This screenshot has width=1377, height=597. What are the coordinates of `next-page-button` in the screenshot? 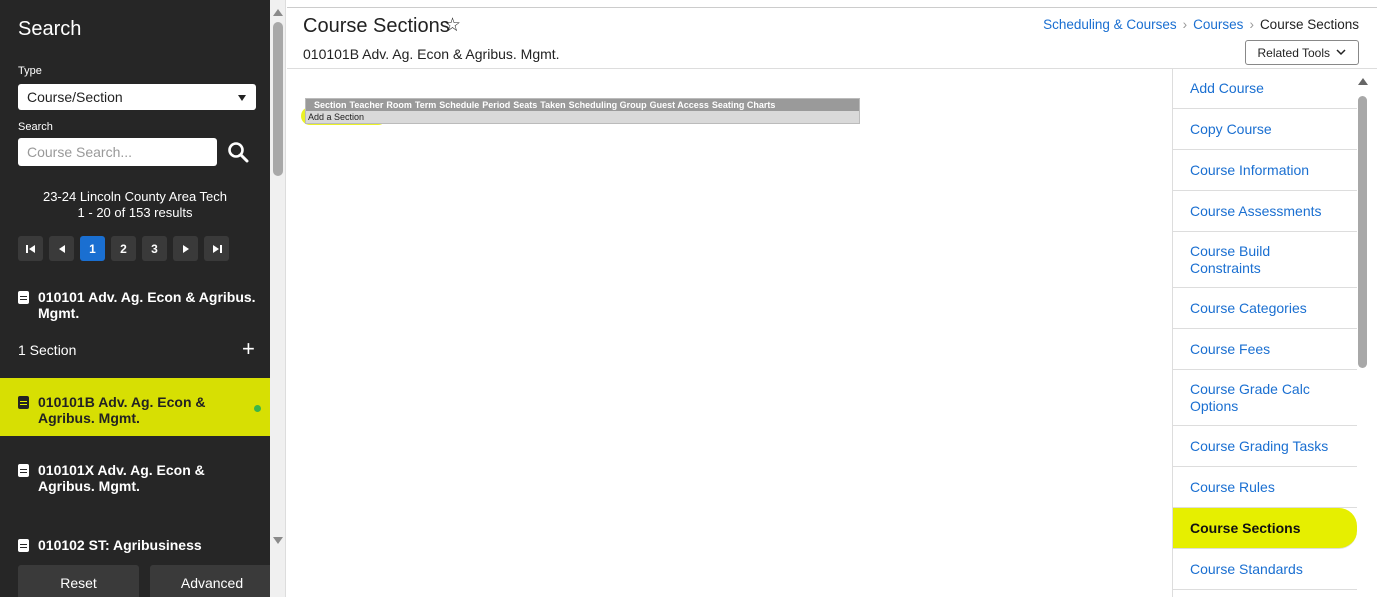 It's located at (185, 248).